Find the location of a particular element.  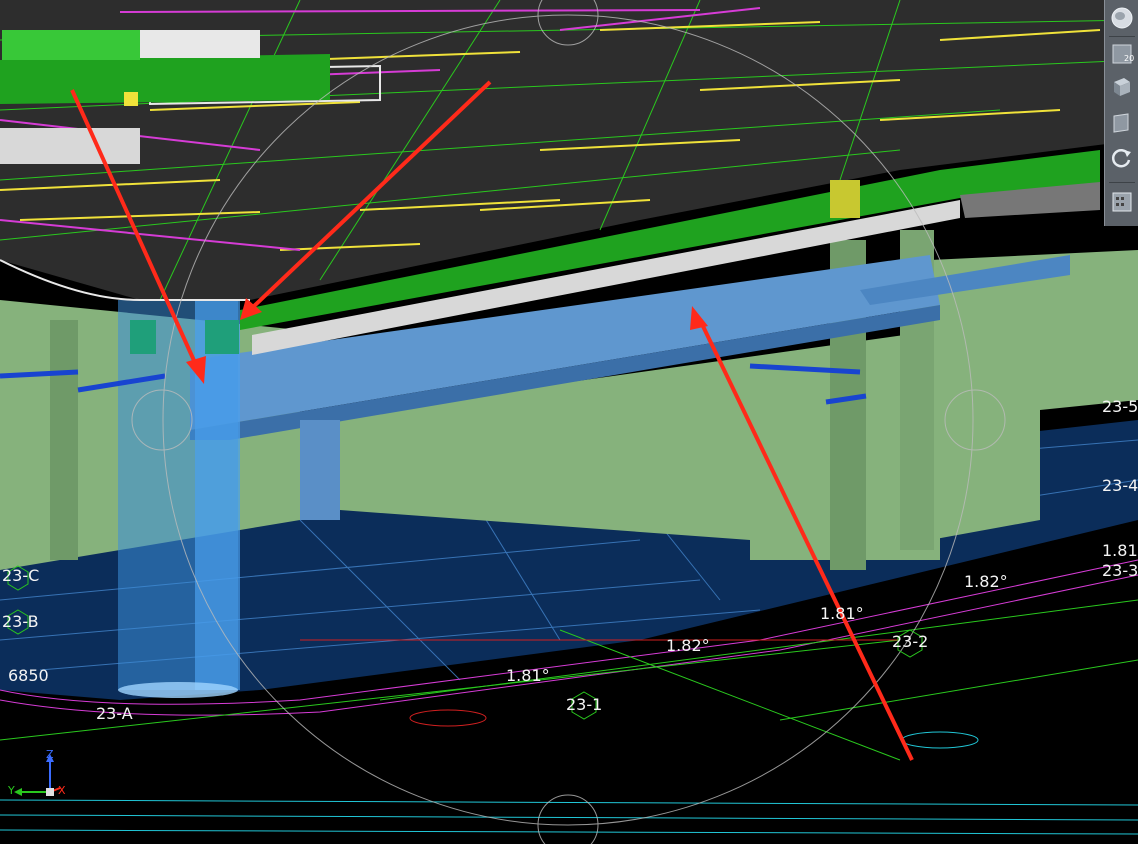

zoom-button is located at coordinates (1122, 86).